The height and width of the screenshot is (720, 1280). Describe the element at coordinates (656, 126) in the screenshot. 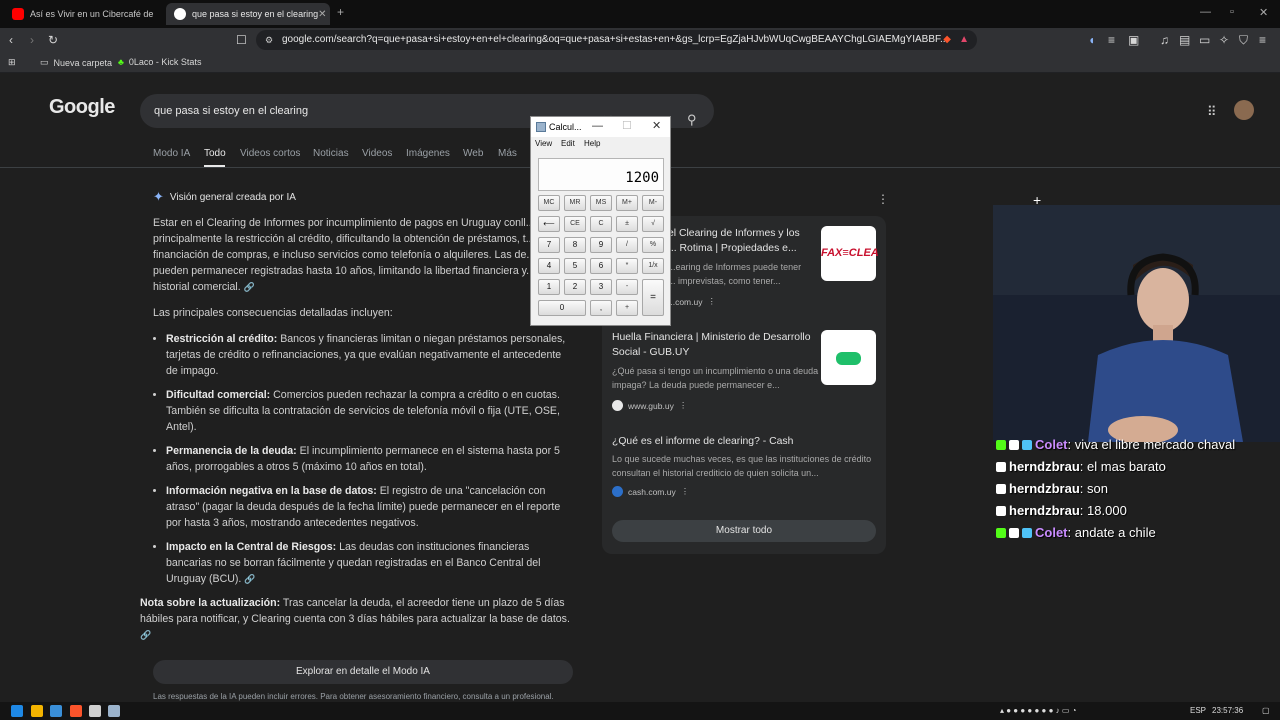

I see `close-icon: ✕` at that location.